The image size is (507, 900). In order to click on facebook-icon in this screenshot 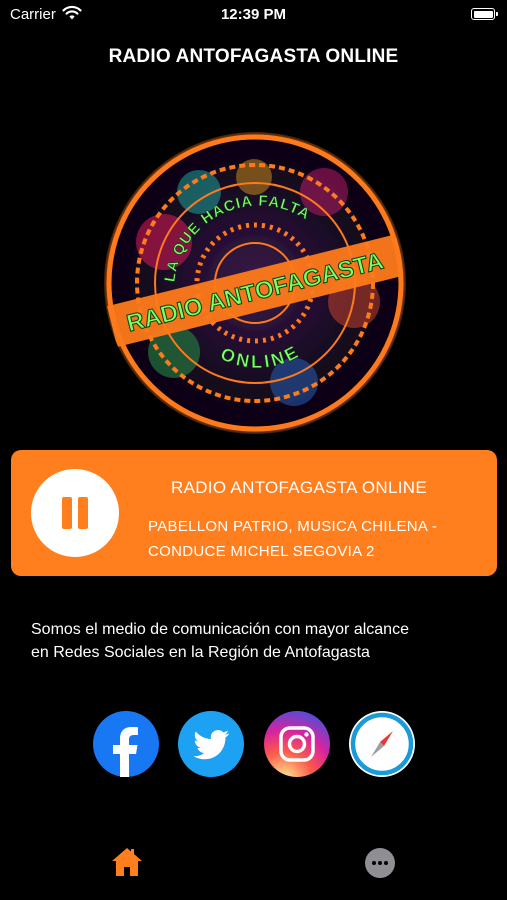, I will do `click(125, 752)`.